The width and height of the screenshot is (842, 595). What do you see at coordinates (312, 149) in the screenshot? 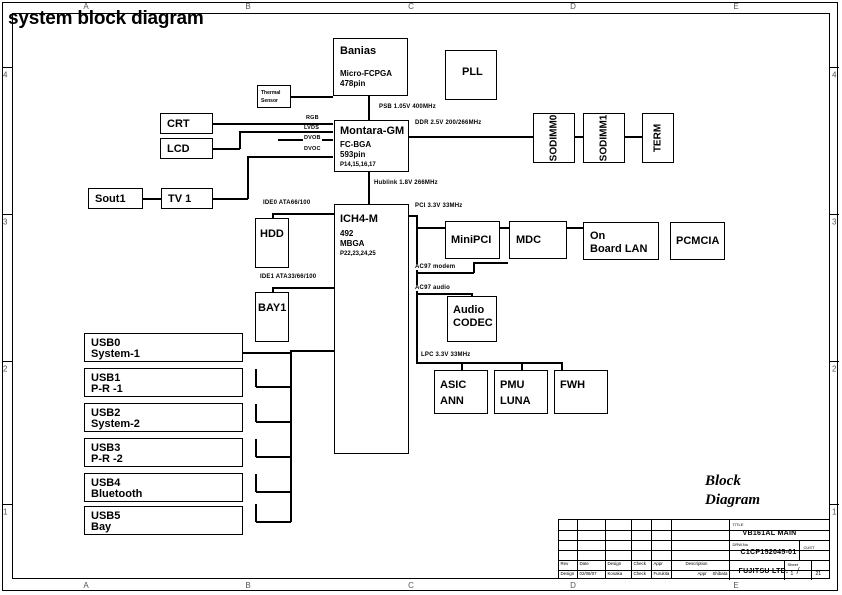
I see `net-label-dvoc: DVOC` at bounding box center [312, 149].